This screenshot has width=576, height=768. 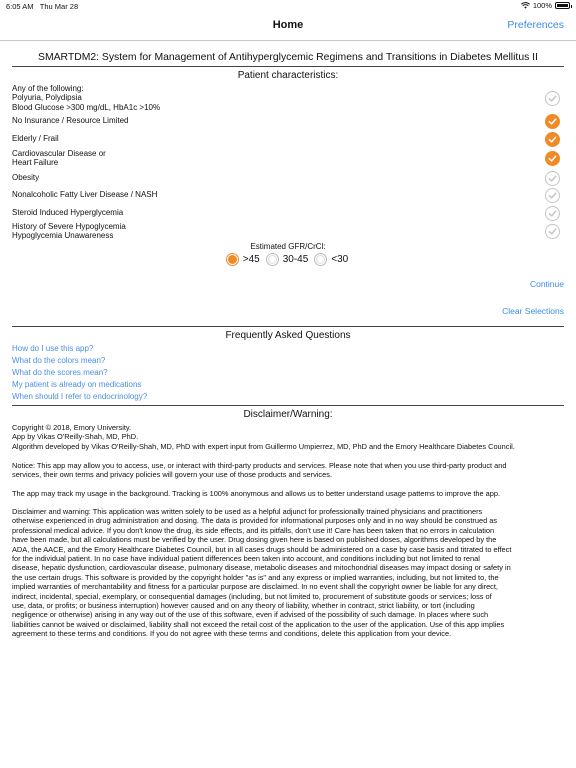 What do you see at coordinates (68, 213) in the screenshot?
I see `characteristic-label: Steroid Induced Hyperglycemia` at bounding box center [68, 213].